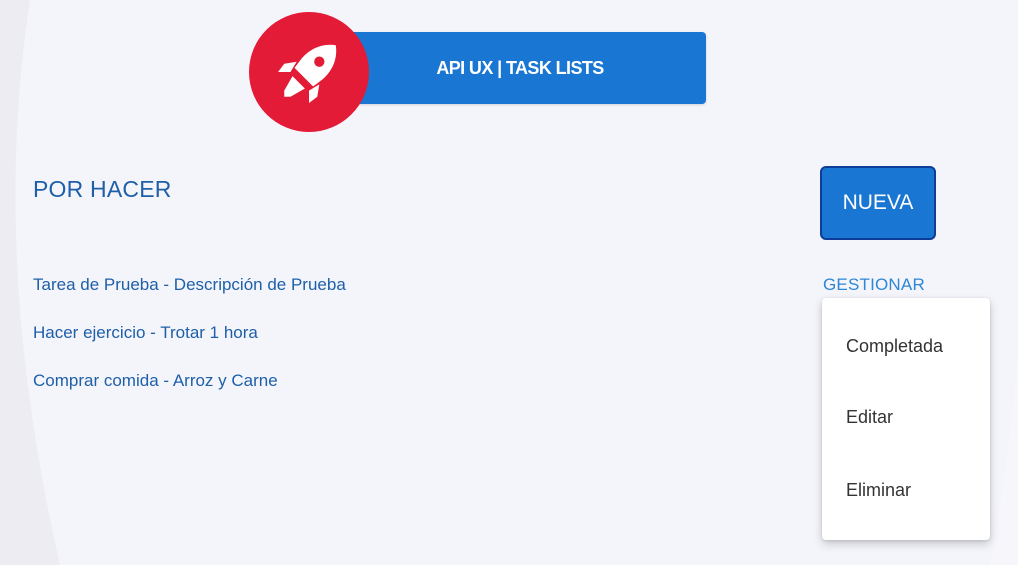 This screenshot has height=565, width=1018. I want to click on app-logo, so click(309, 72).